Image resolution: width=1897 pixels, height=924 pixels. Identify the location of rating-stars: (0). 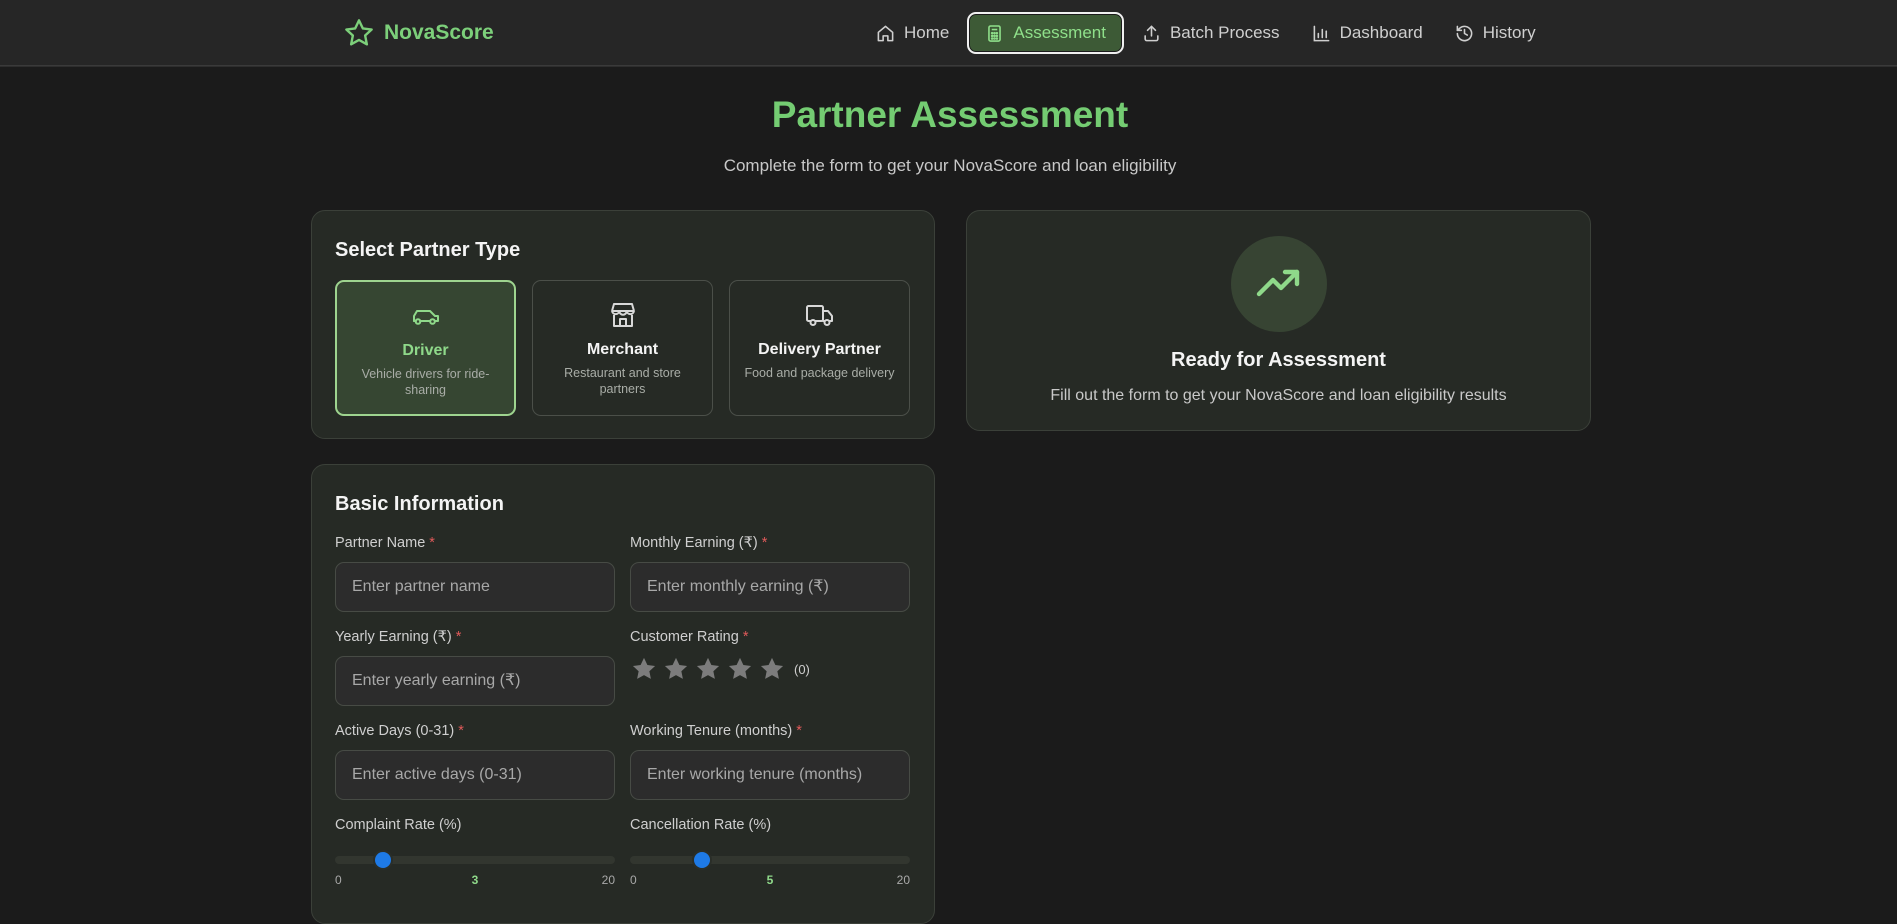
(770, 669).